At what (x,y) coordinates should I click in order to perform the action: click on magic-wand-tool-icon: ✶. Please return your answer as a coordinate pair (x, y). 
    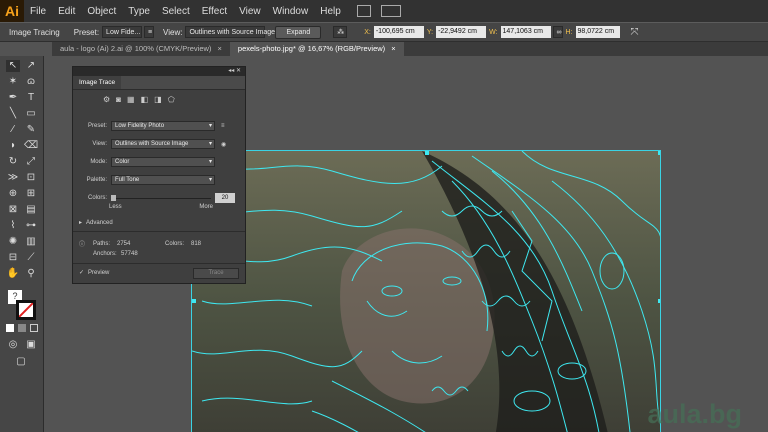
    Looking at the image, I should click on (13, 82).